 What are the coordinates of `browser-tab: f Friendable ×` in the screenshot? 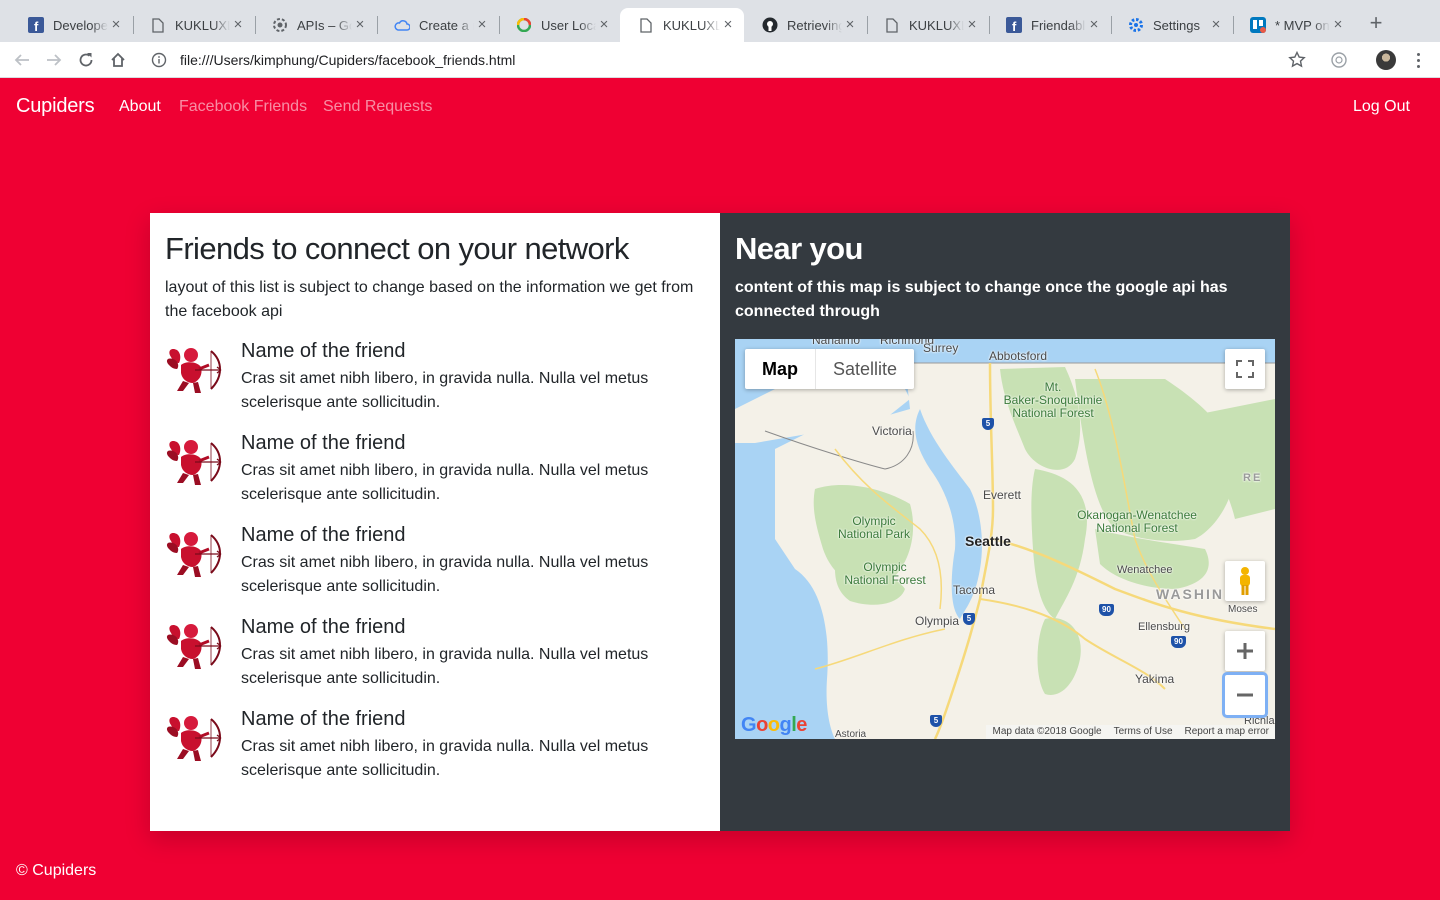 It's located at (1049, 25).